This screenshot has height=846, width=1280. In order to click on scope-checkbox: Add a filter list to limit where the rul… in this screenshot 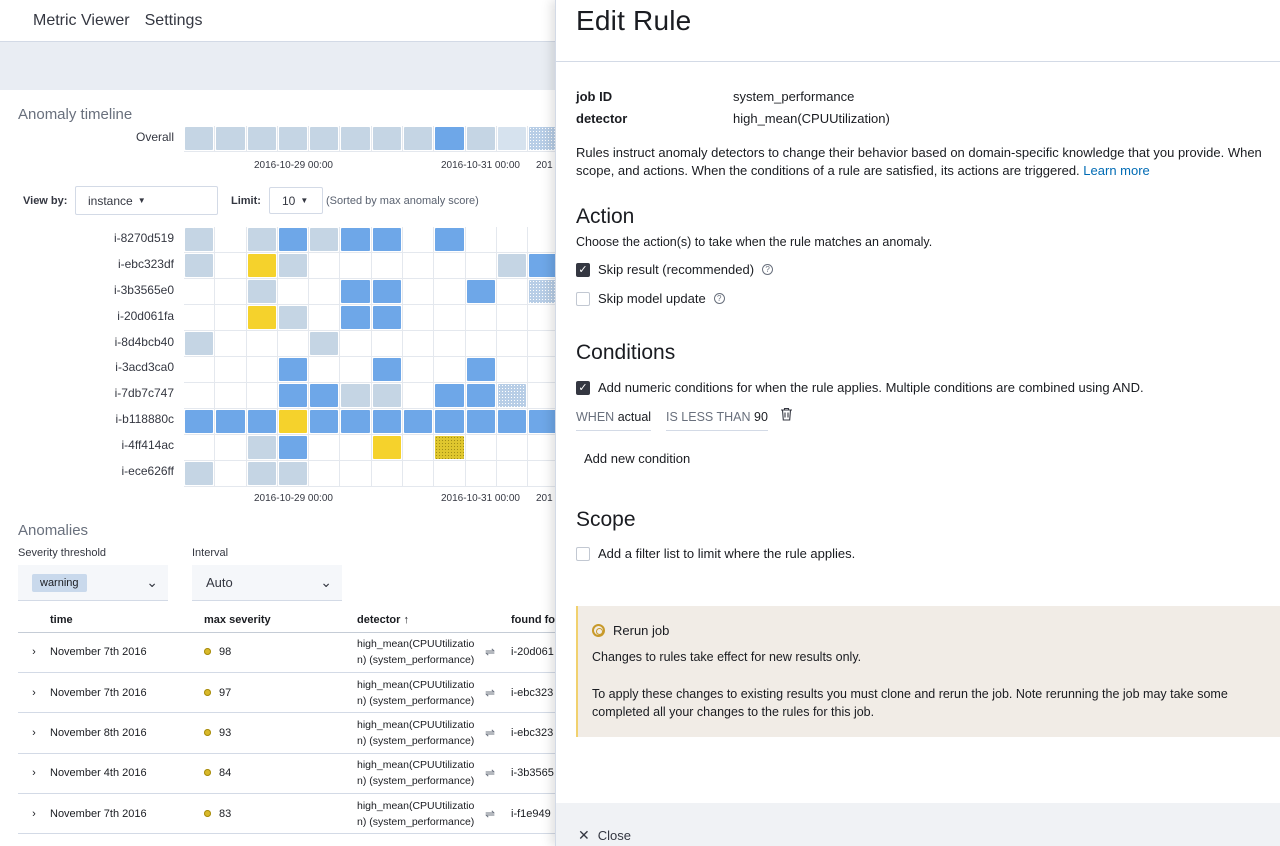, I will do `click(715, 553)`.